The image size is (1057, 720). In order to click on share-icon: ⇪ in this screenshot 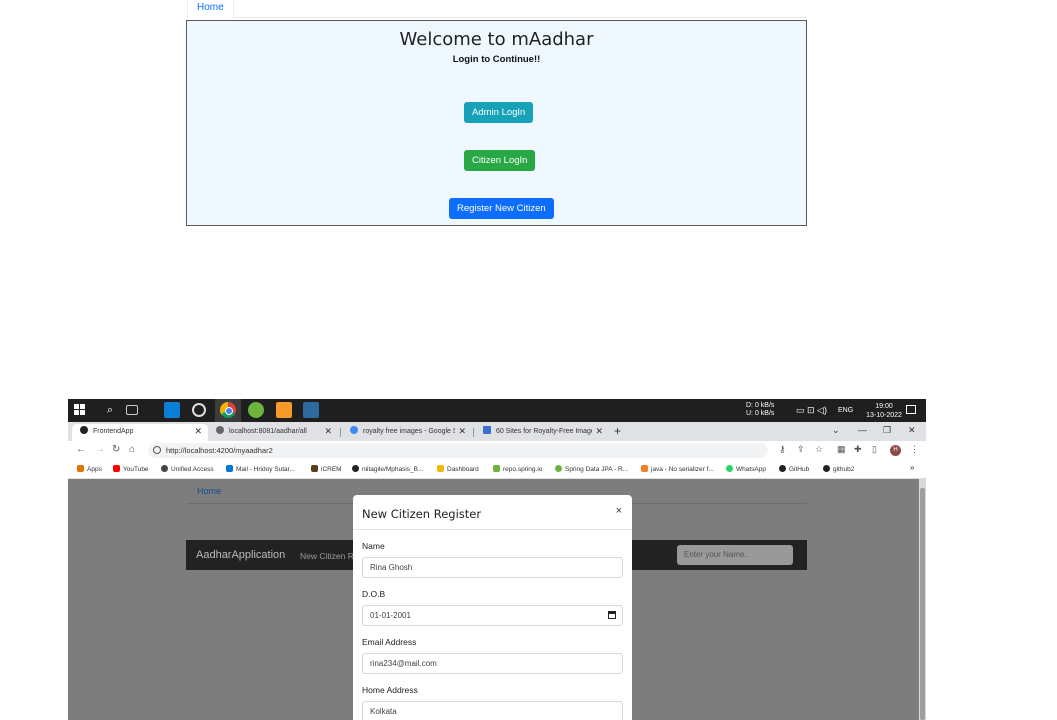, I will do `click(801, 449)`.